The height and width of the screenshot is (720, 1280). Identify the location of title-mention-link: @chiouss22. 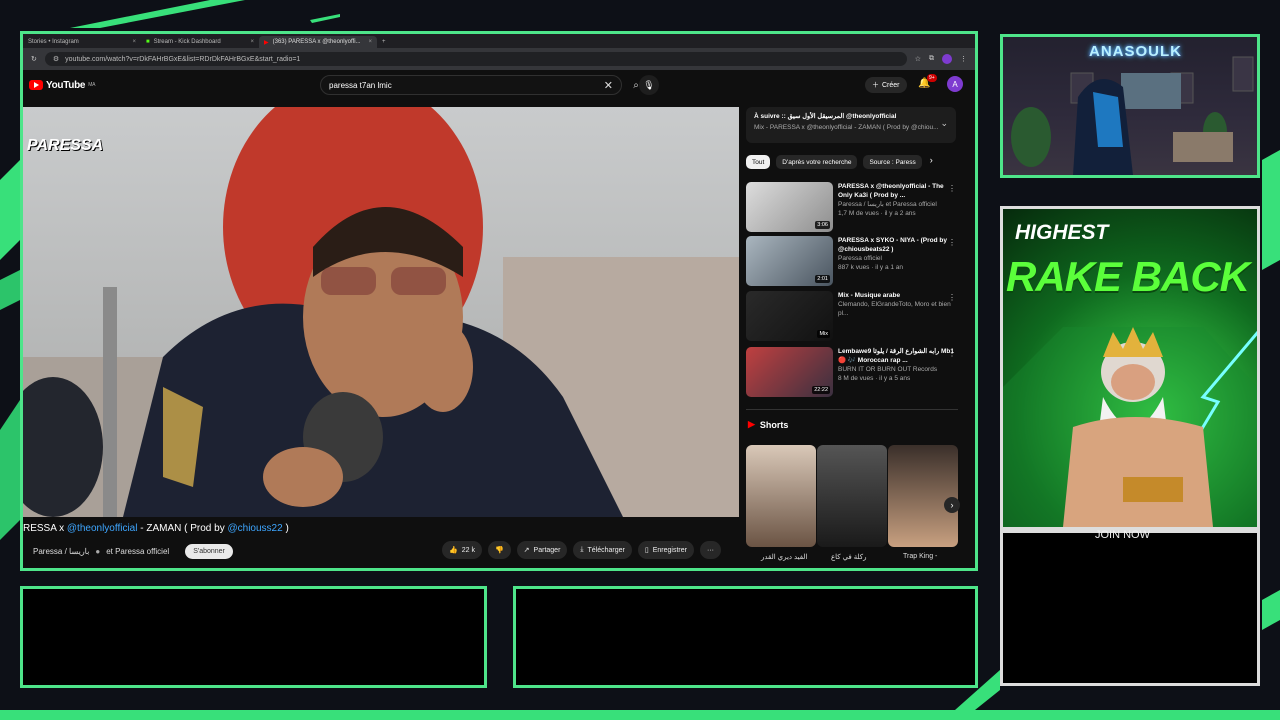
(254, 528).